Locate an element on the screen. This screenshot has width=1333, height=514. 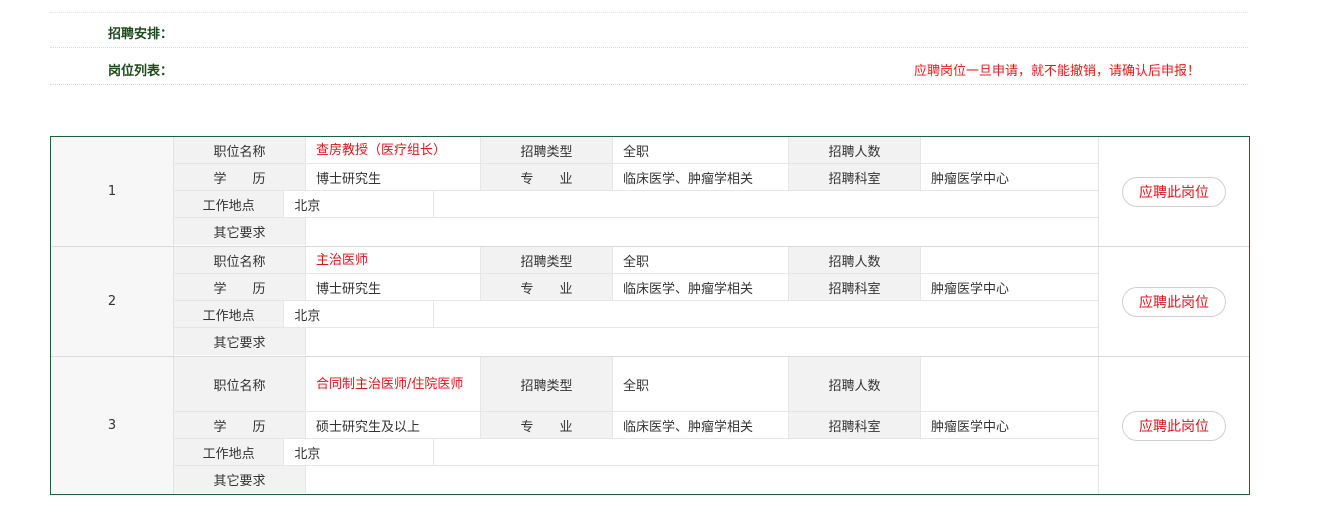
position-list-label: 岗位列表： is located at coordinates (141, 71).